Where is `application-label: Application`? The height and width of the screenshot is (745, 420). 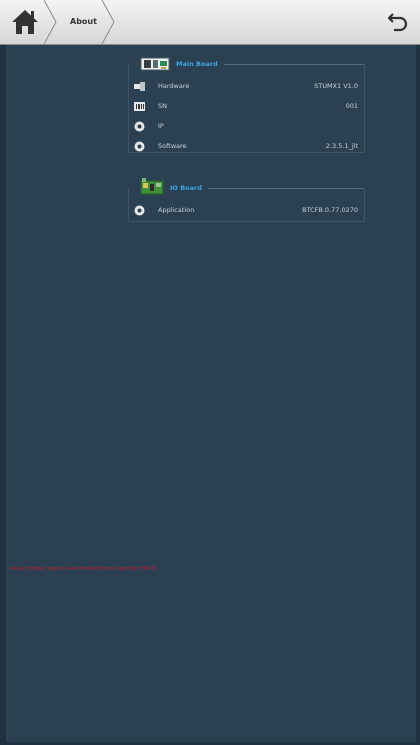
application-label: Application is located at coordinates (176, 210).